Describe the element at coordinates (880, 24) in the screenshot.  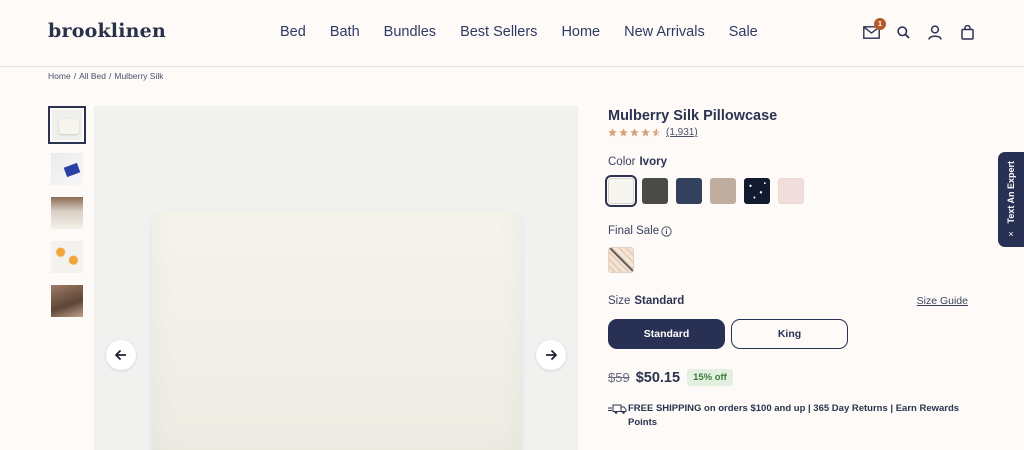
I see `mail-badge: 1` at that location.